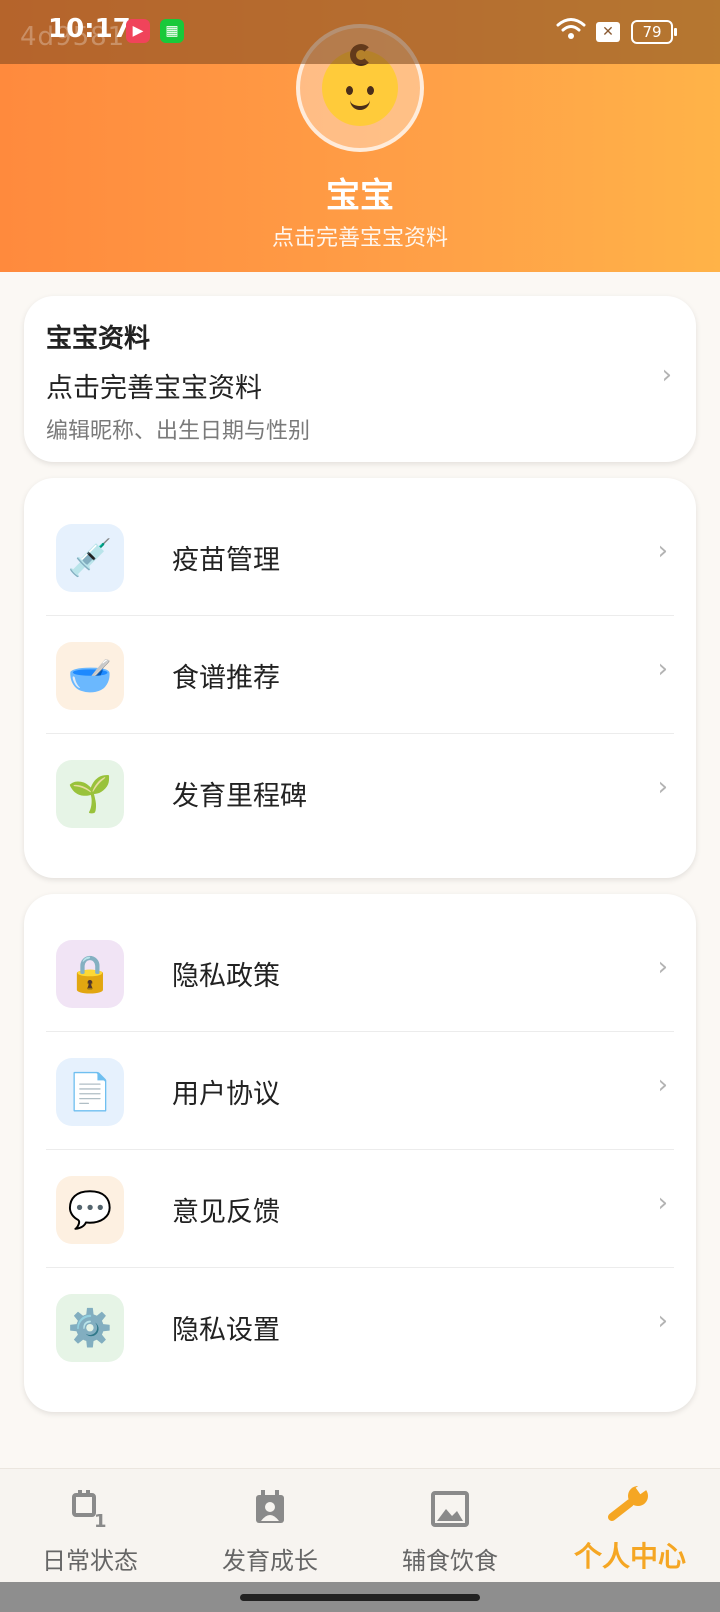 The width and height of the screenshot is (720, 1612). I want to click on tab-daily-status: 1 日常状态, so click(90, 1526).